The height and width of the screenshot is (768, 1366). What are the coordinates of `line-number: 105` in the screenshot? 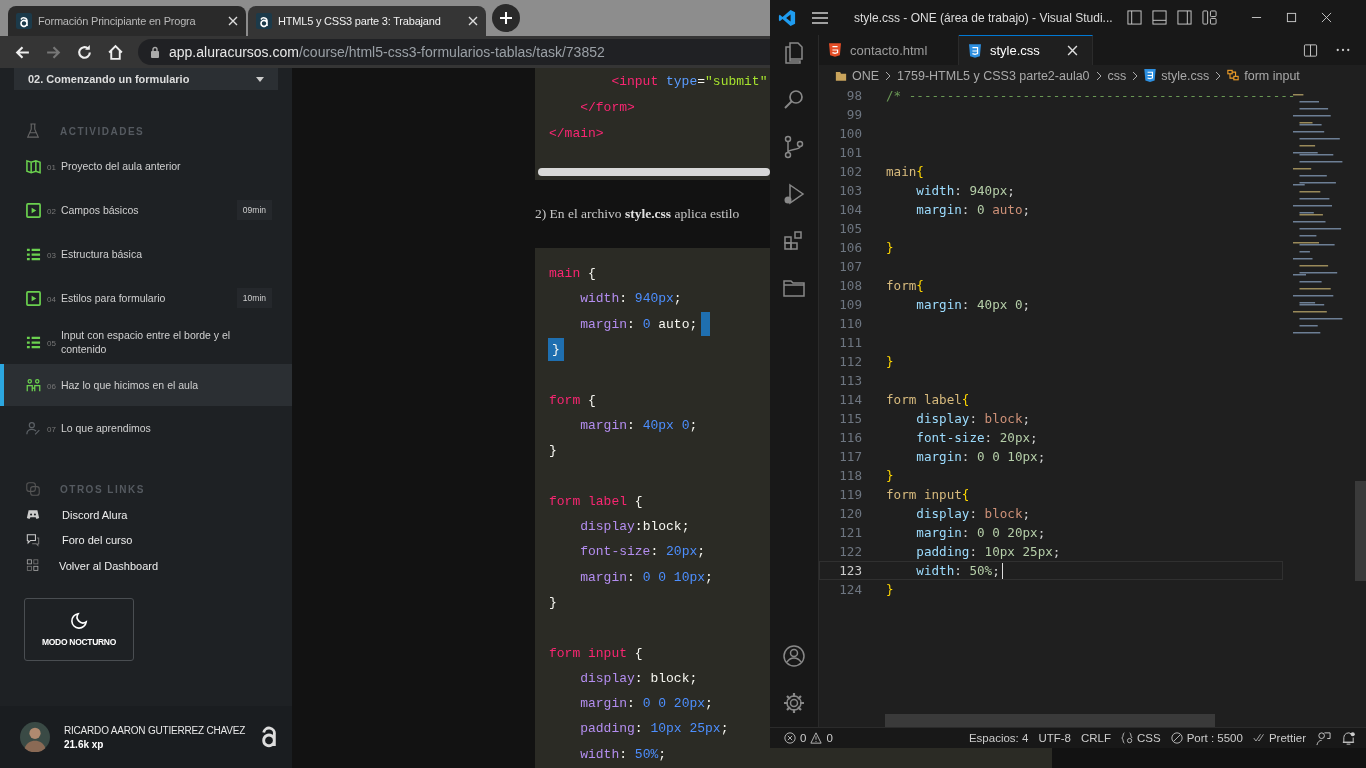 It's located at (850, 228).